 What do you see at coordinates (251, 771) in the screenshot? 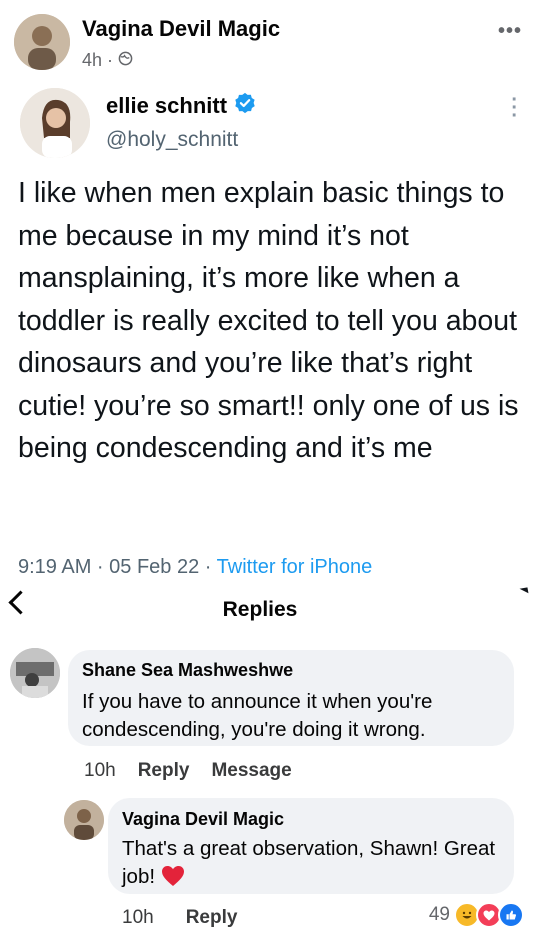
I see `message-button: Message` at bounding box center [251, 771].